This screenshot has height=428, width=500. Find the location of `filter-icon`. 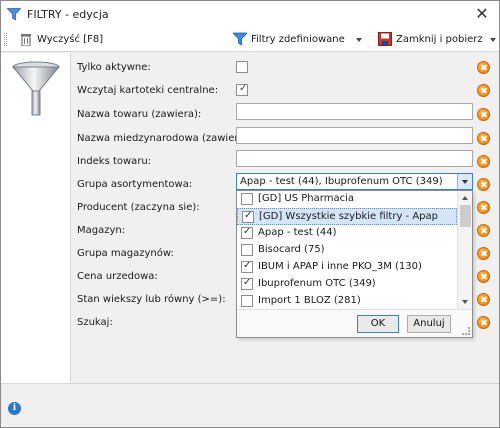

filter-icon is located at coordinates (240, 39).